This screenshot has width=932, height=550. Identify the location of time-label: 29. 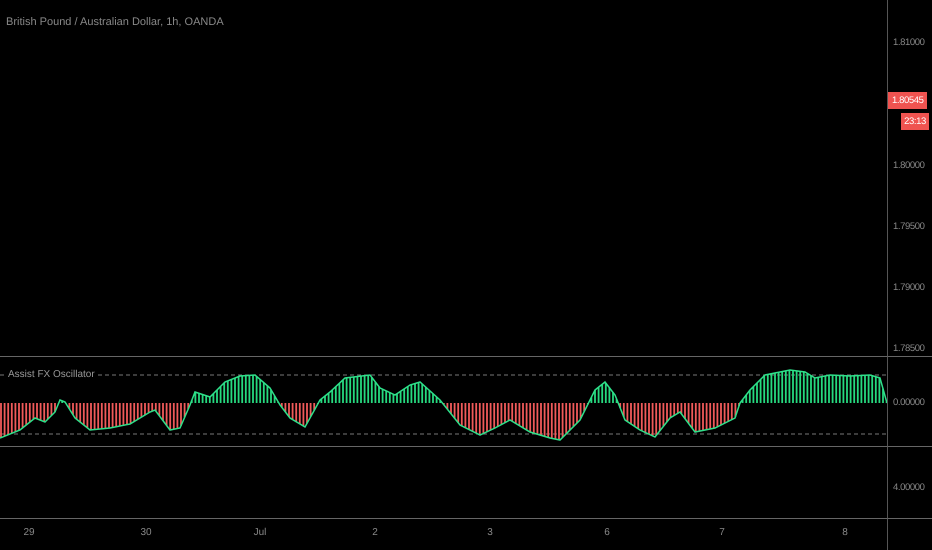
(29, 532).